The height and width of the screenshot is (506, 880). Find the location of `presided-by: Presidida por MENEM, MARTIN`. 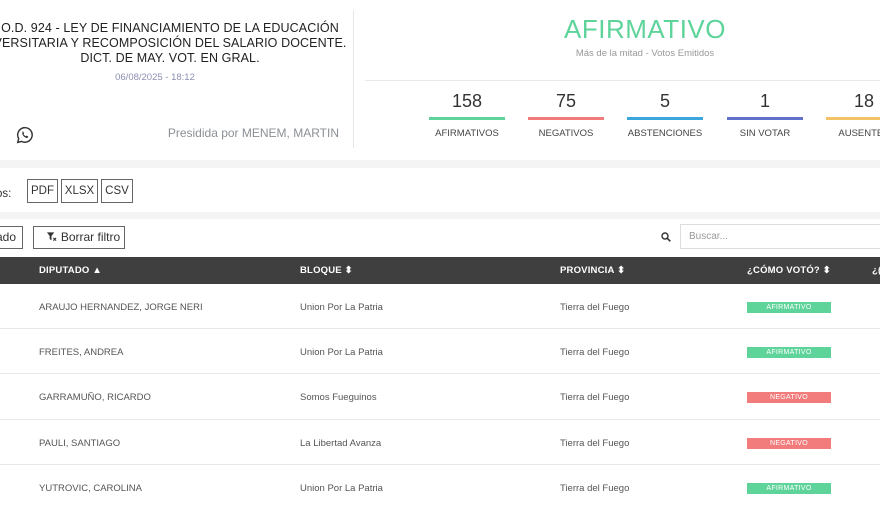

presided-by: Presidida por MENEM, MARTIN is located at coordinates (253, 133).